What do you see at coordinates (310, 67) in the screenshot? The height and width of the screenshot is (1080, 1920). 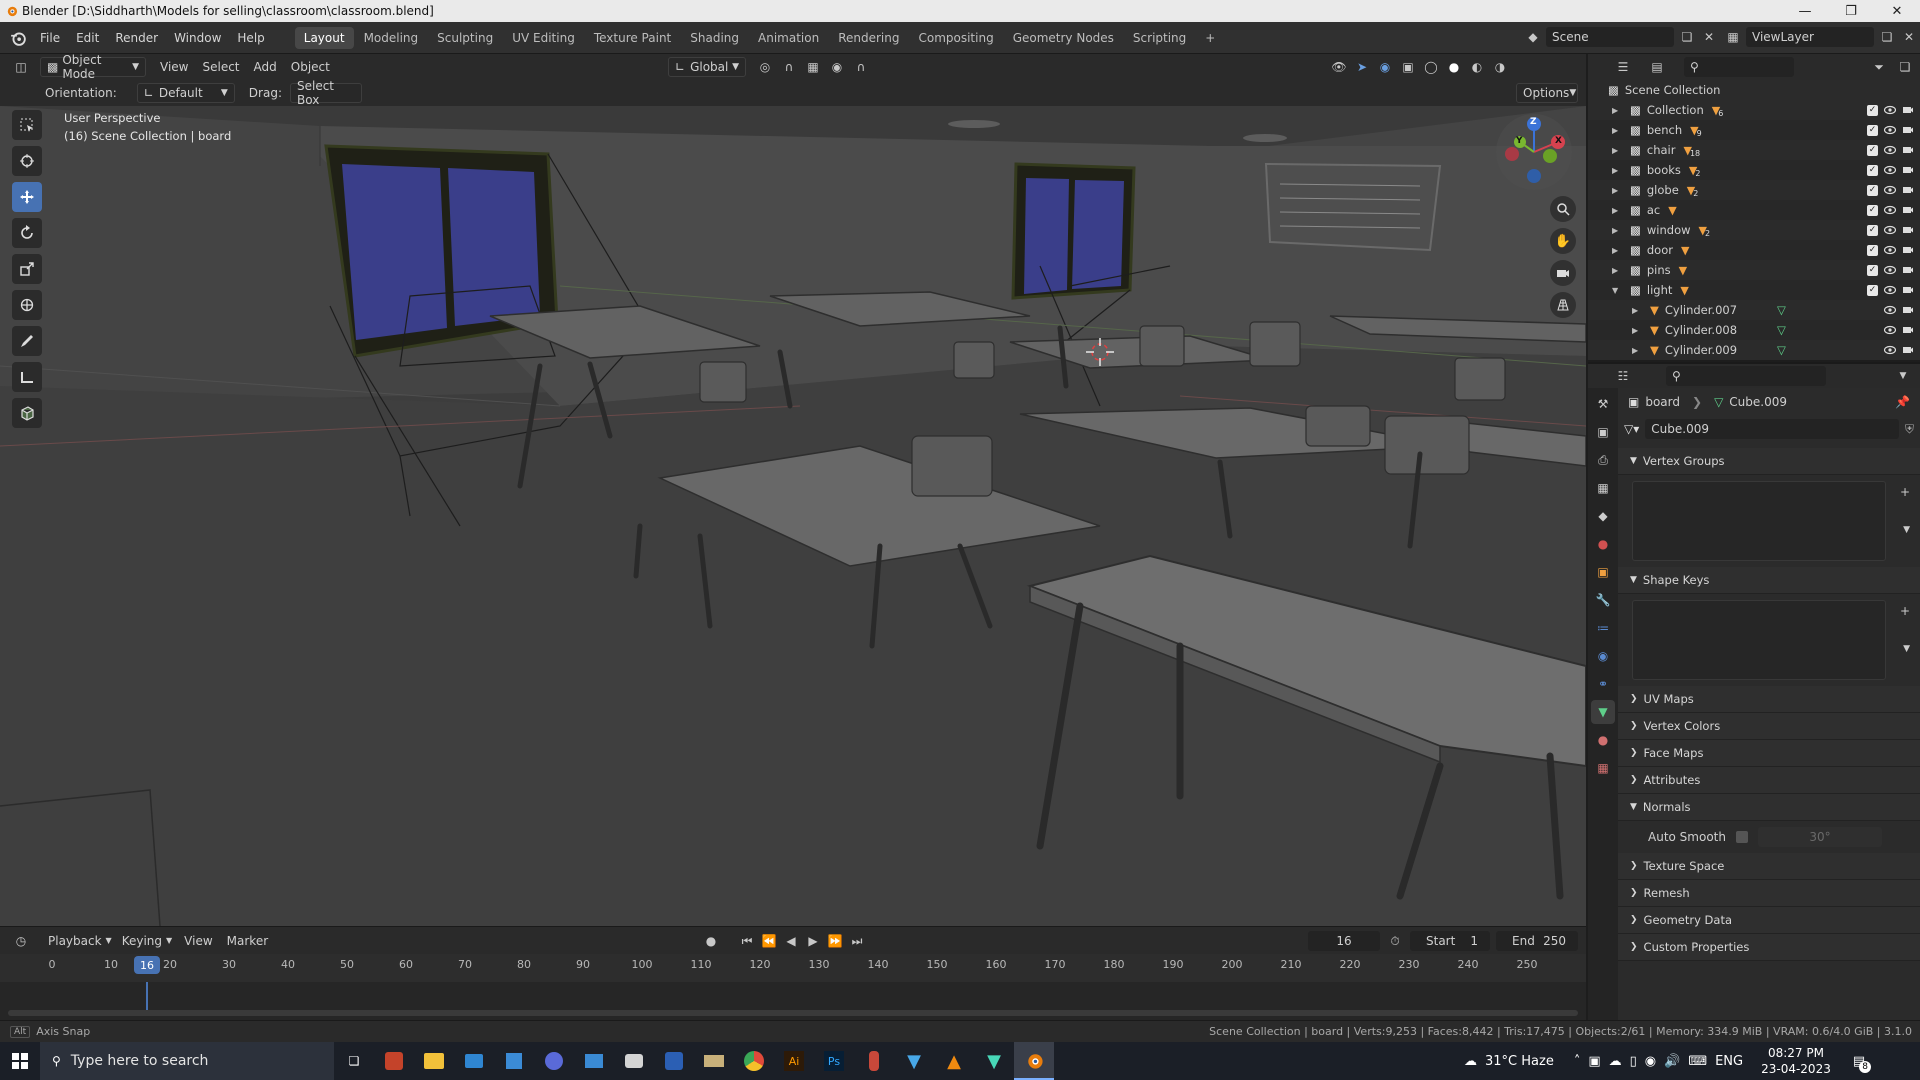 I see `menu-object: Object` at bounding box center [310, 67].